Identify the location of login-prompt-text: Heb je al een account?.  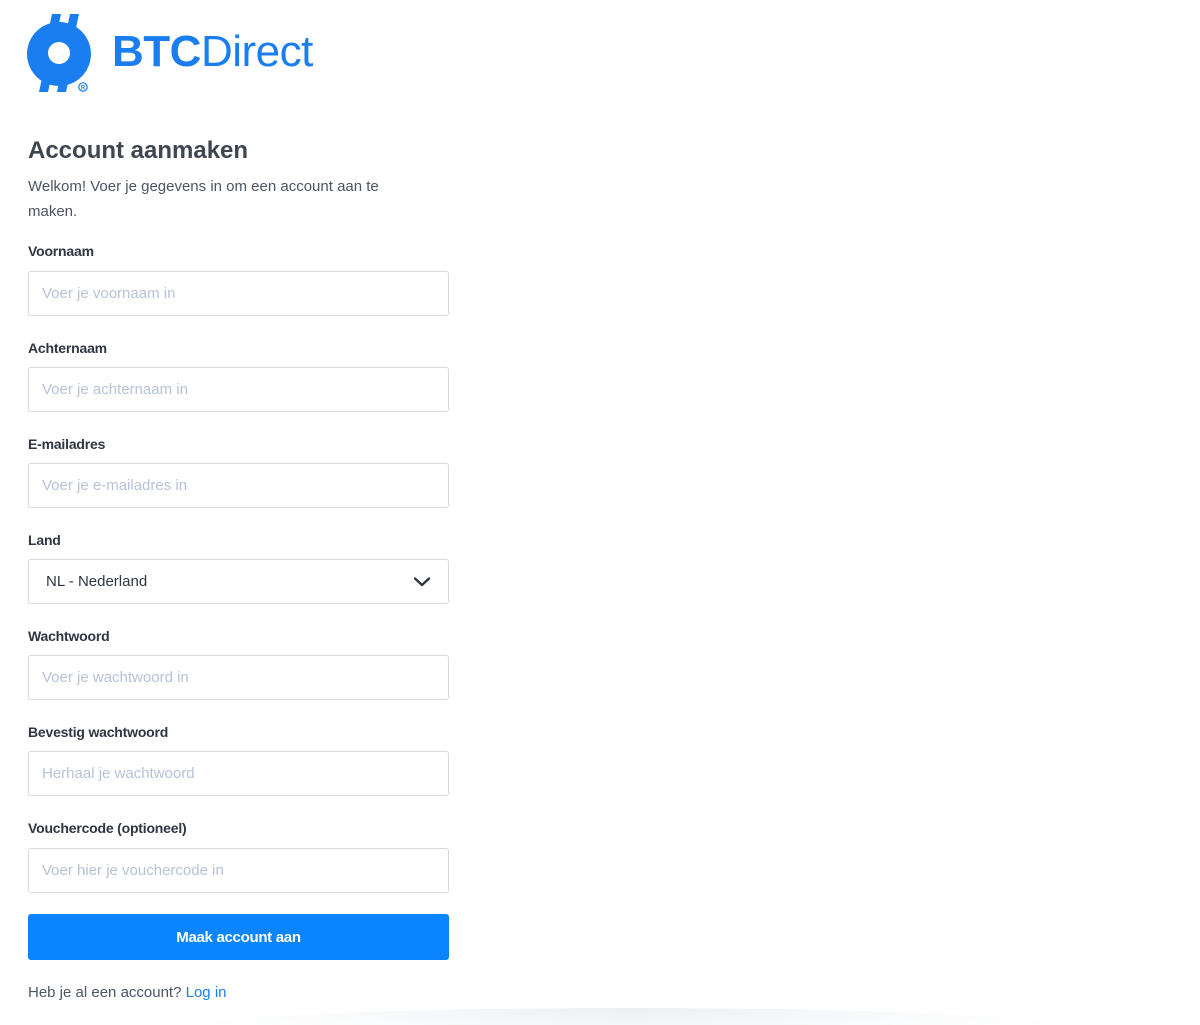
(105, 992).